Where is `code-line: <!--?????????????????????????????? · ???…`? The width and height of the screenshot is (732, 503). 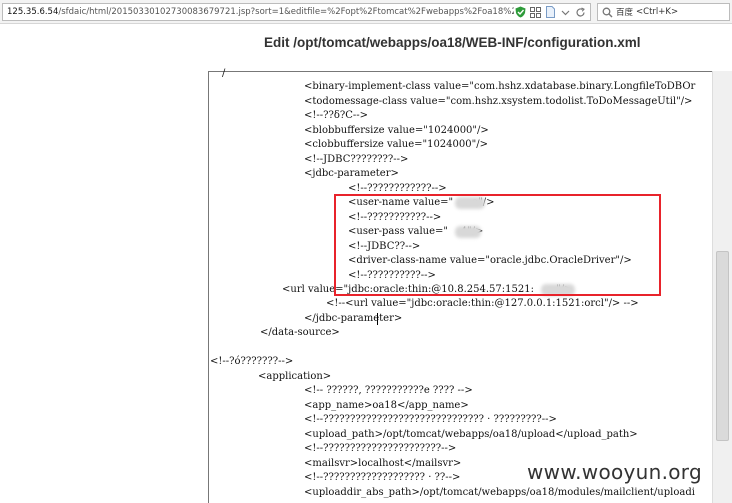
code-line: <!--?????????????????????????????? · ???… is located at coordinates (430, 420).